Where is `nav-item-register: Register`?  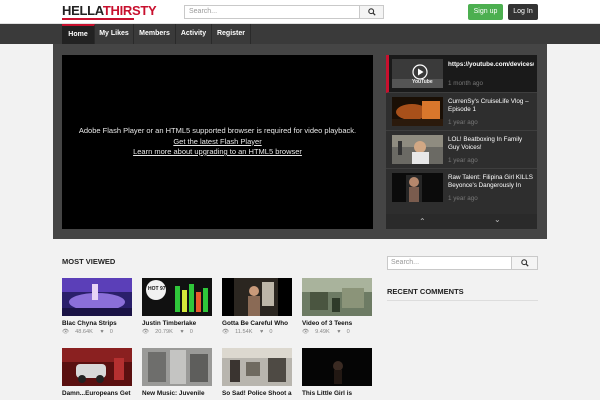
nav-item-register: Register is located at coordinates (231, 34).